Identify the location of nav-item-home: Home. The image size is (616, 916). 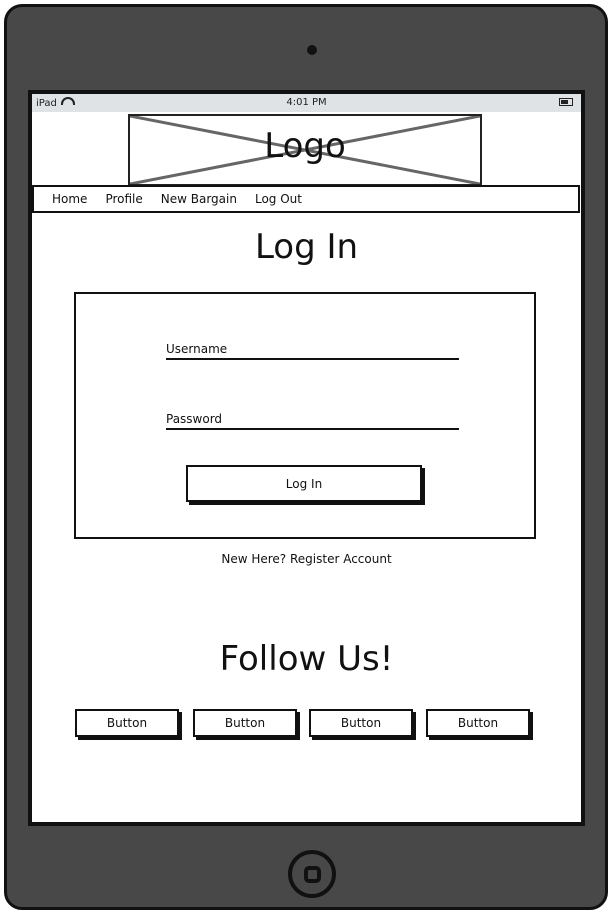
(69, 199).